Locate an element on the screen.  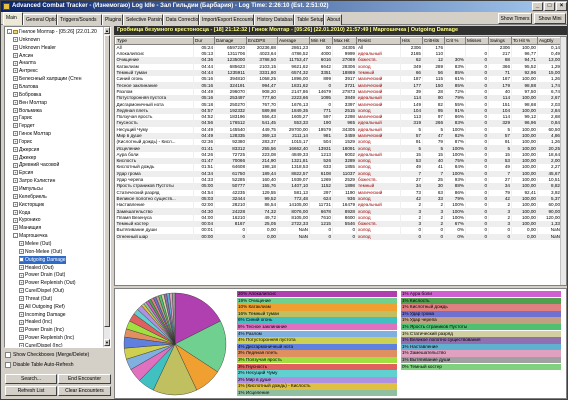
tree-node: + Алсин is located at coordinates (23, 56).